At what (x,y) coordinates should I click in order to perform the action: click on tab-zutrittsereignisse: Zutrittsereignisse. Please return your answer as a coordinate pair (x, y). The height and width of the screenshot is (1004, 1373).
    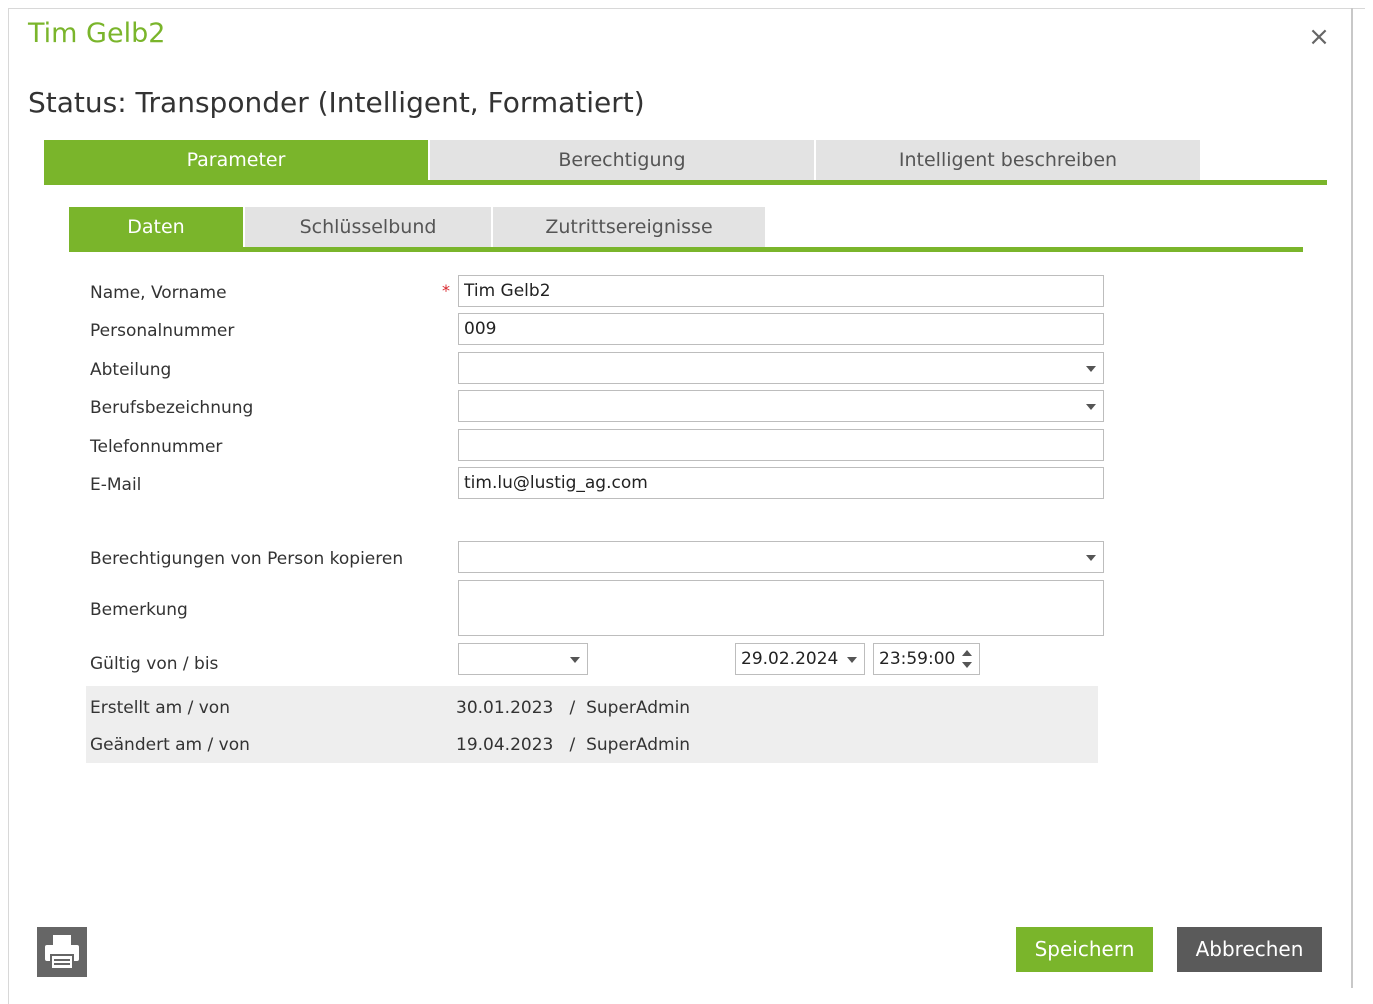
    Looking at the image, I should click on (629, 227).